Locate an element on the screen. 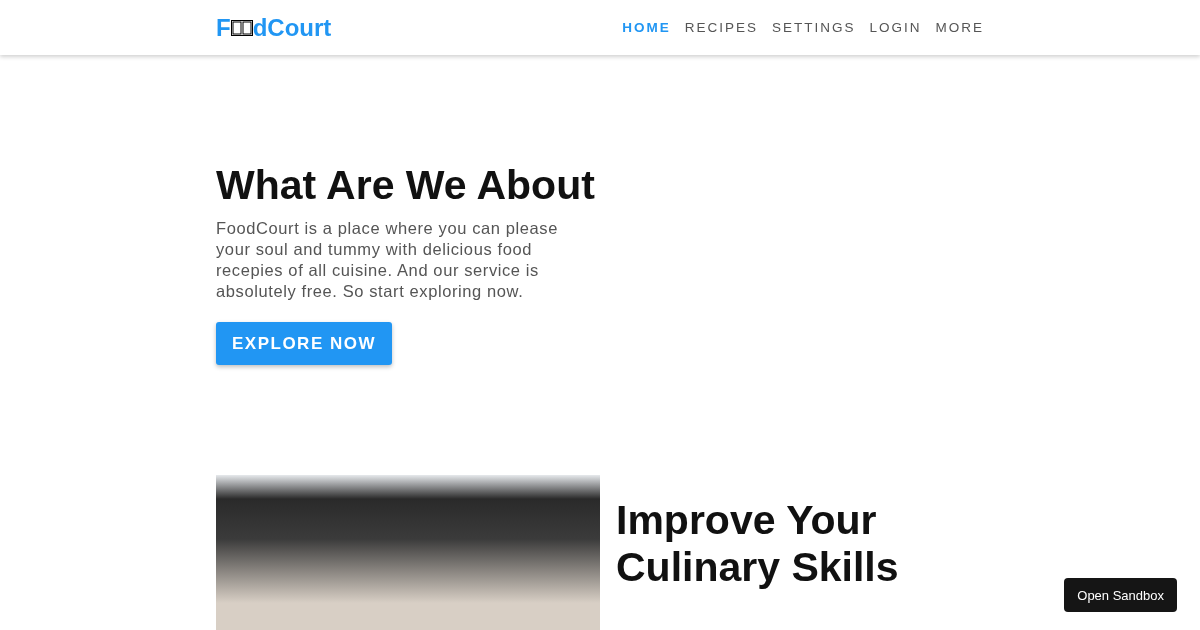 Image resolution: width=1200 pixels, height=630 pixels. section-title: Improve Your Culinary Skills is located at coordinates (758, 545).